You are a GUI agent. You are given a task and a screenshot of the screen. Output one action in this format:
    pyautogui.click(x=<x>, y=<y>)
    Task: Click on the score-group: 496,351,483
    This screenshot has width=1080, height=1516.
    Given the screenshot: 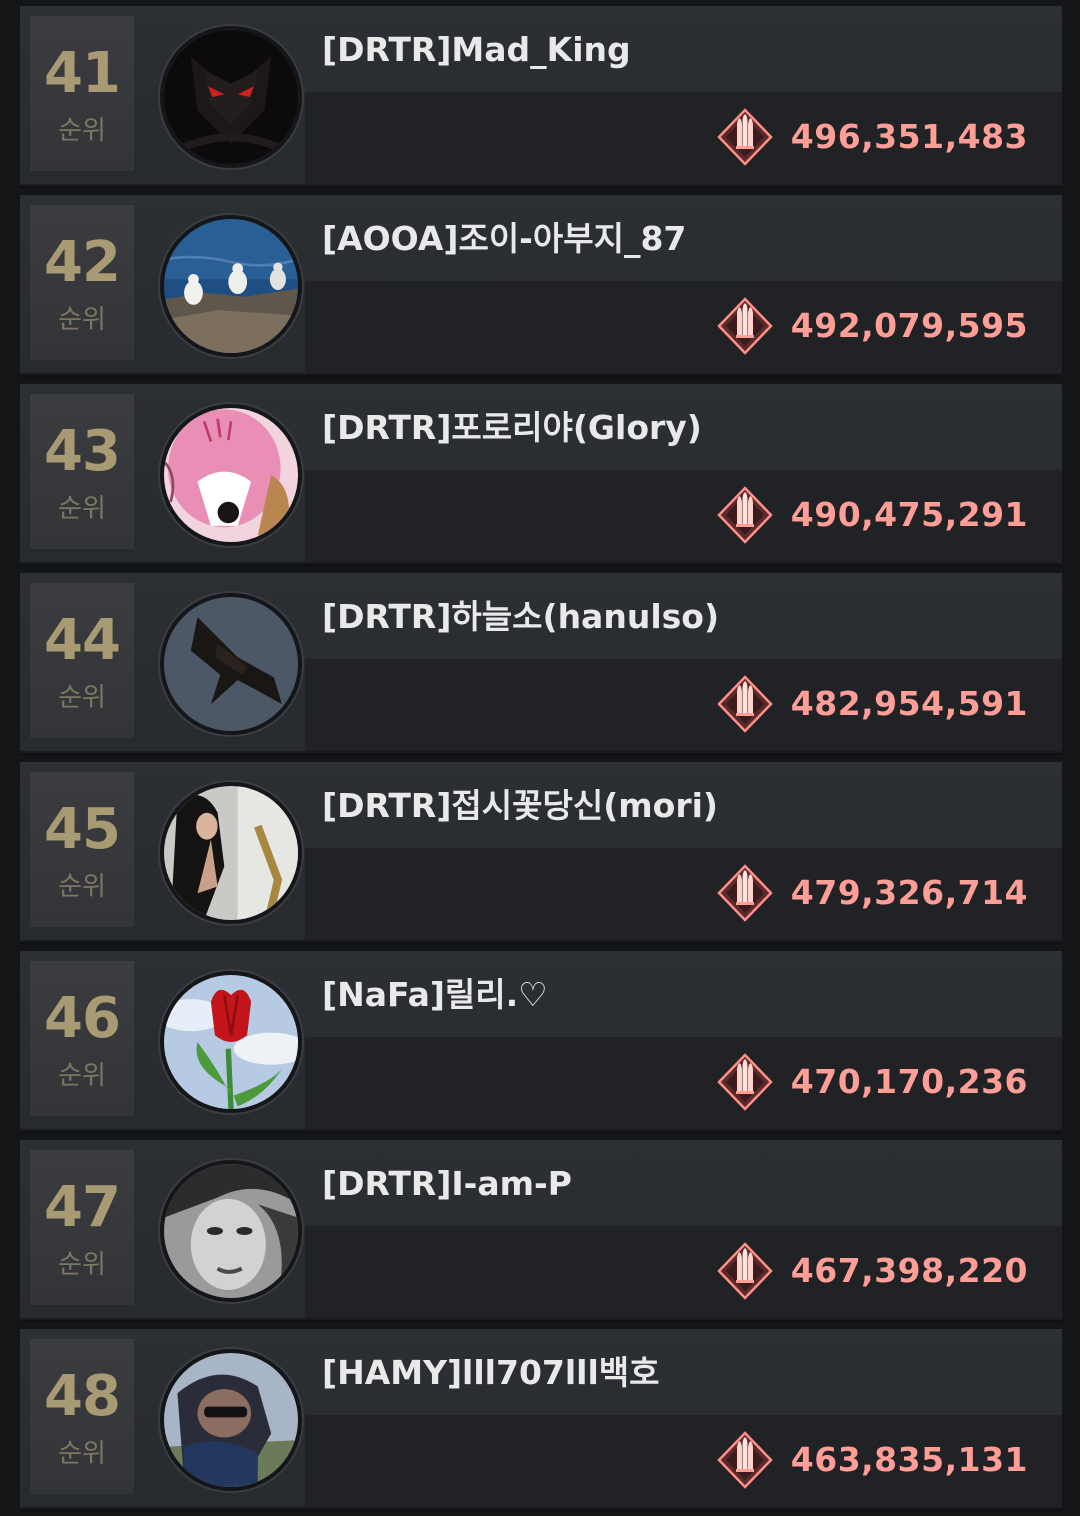 What is the action you would take?
    pyautogui.click(x=872, y=137)
    